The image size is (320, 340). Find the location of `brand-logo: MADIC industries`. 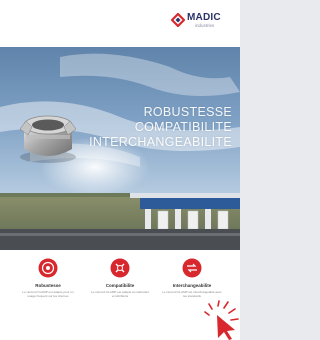

brand-logo: MADIC industries is located at coordinates (202, 22).